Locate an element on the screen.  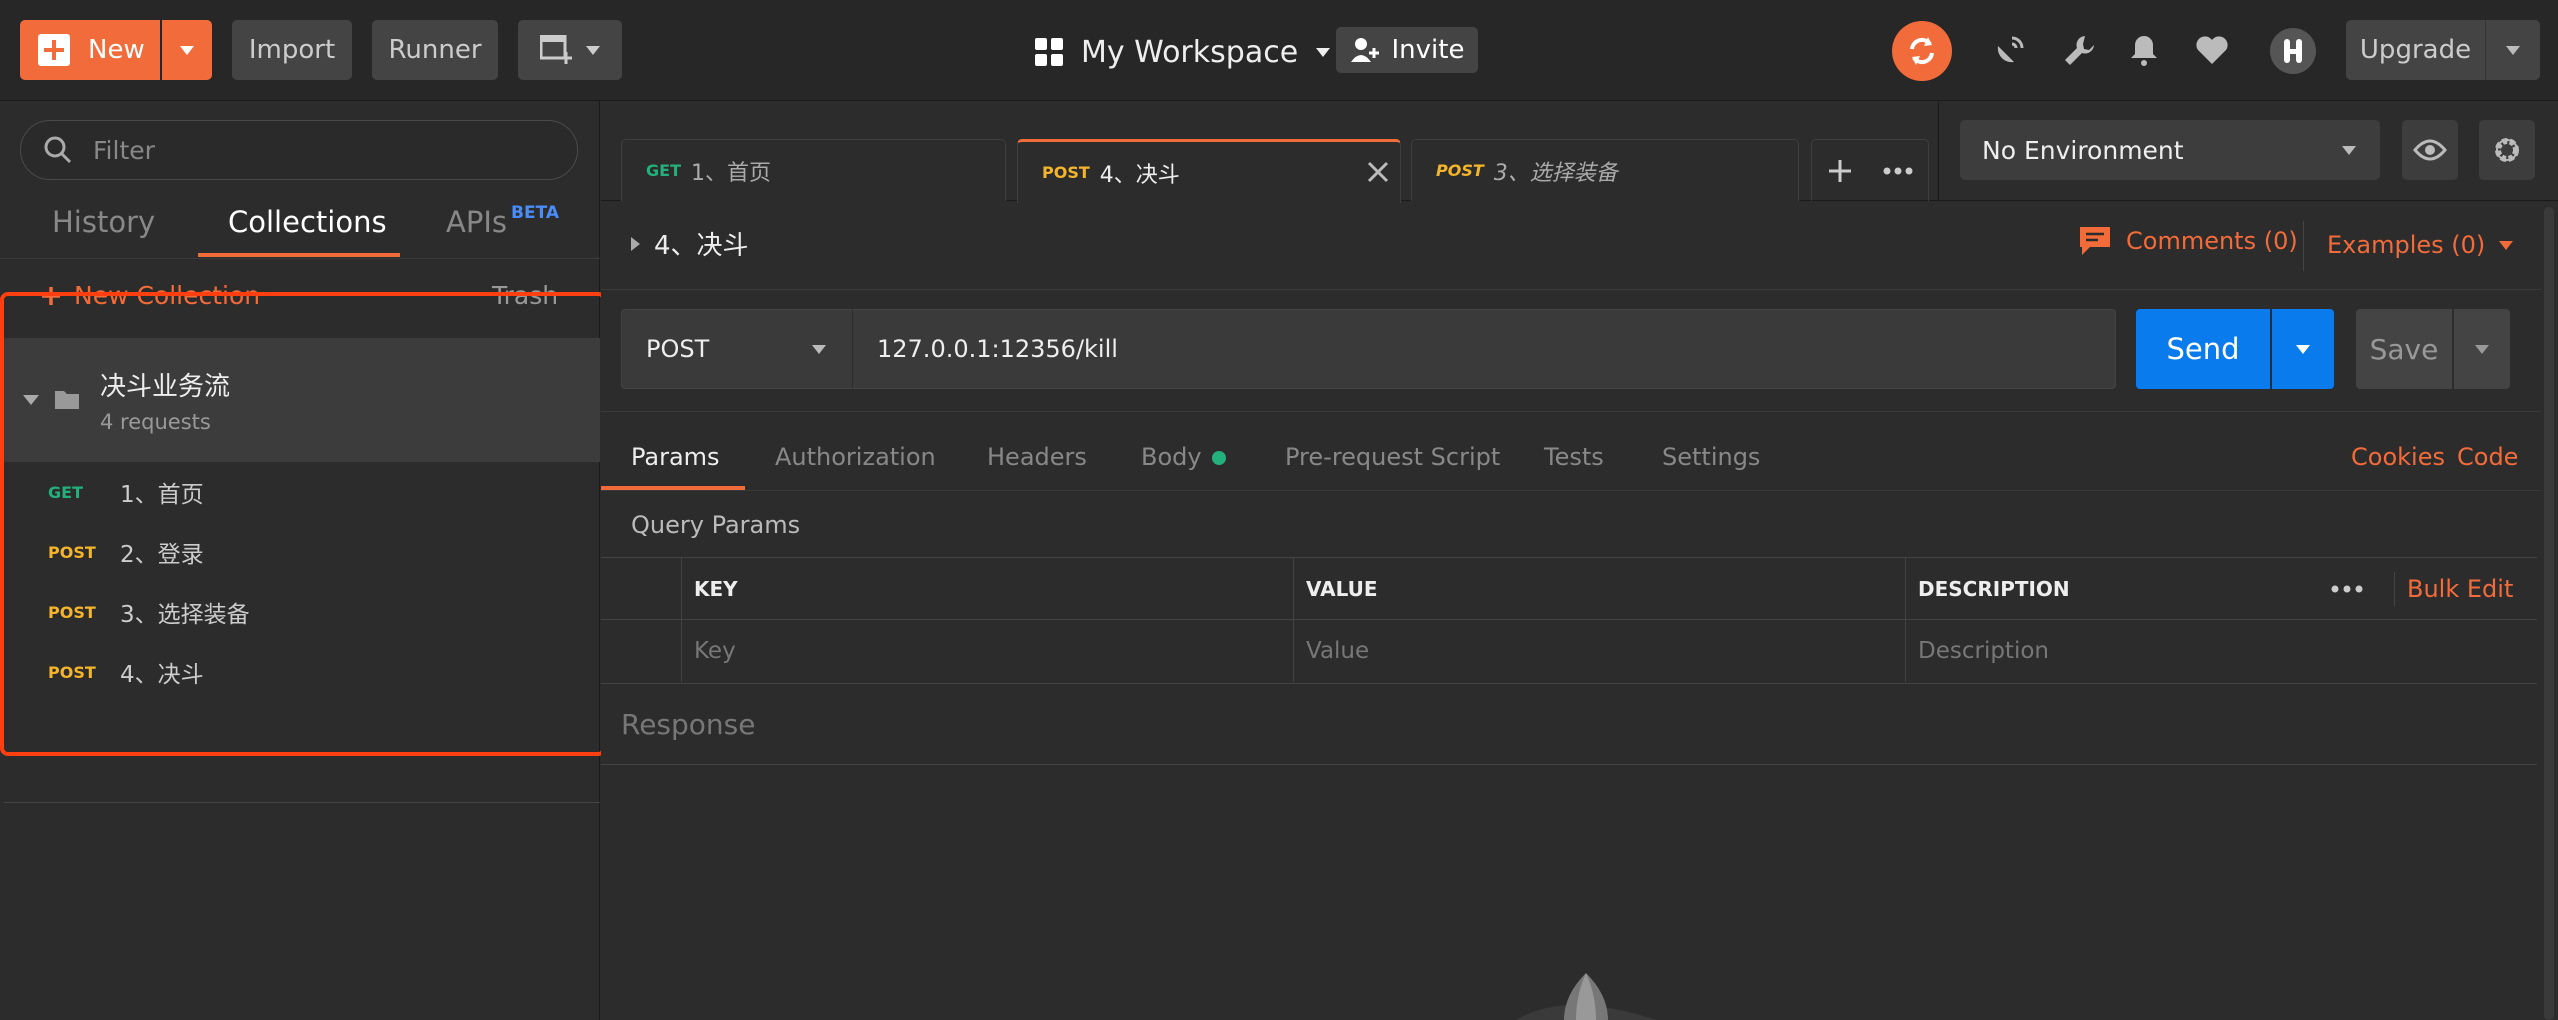
satellite-icon is located at coordinates (2010, 50).